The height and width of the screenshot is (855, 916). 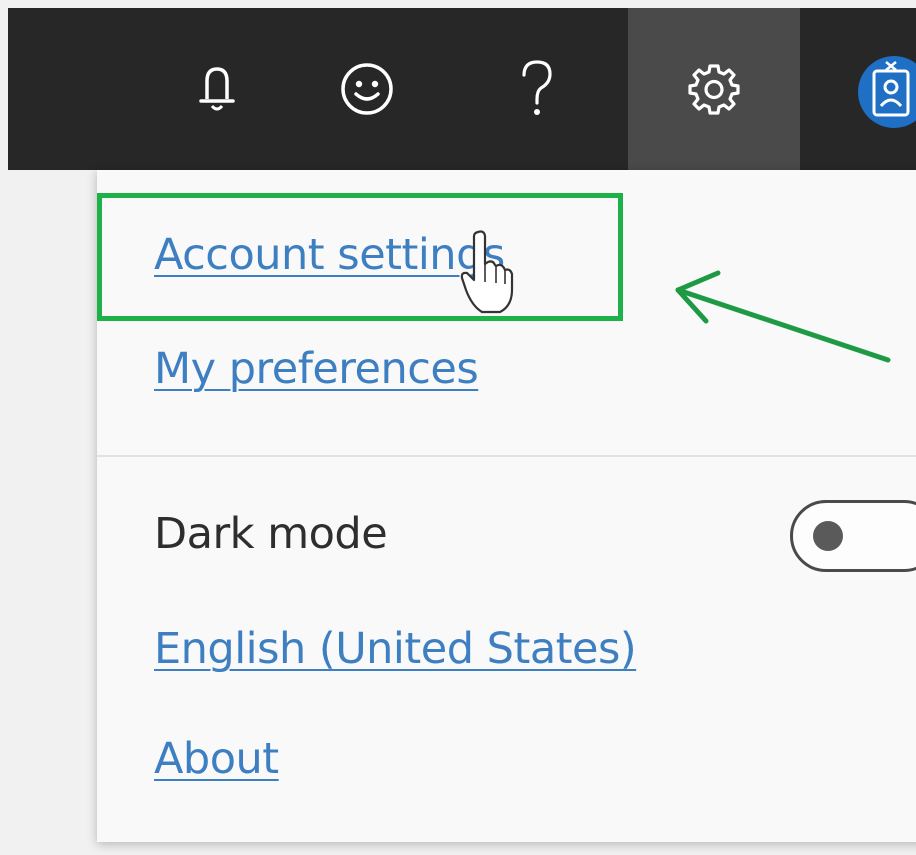 I want to click on avatar, so click(x=887, y=92).